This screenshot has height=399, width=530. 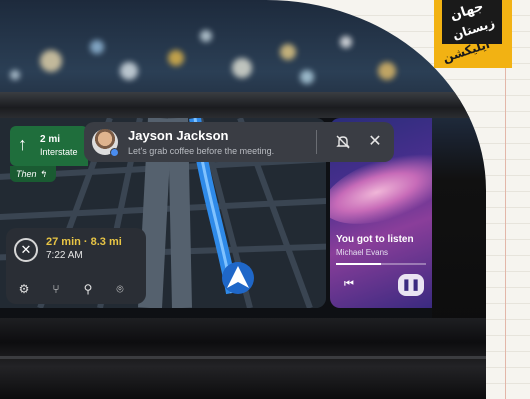 What do you see at coordinates (49, 146) in the screenshot?
I see `turn-direction-card: ↑ 2 mi Interstate` at bounding box center [49, 146].